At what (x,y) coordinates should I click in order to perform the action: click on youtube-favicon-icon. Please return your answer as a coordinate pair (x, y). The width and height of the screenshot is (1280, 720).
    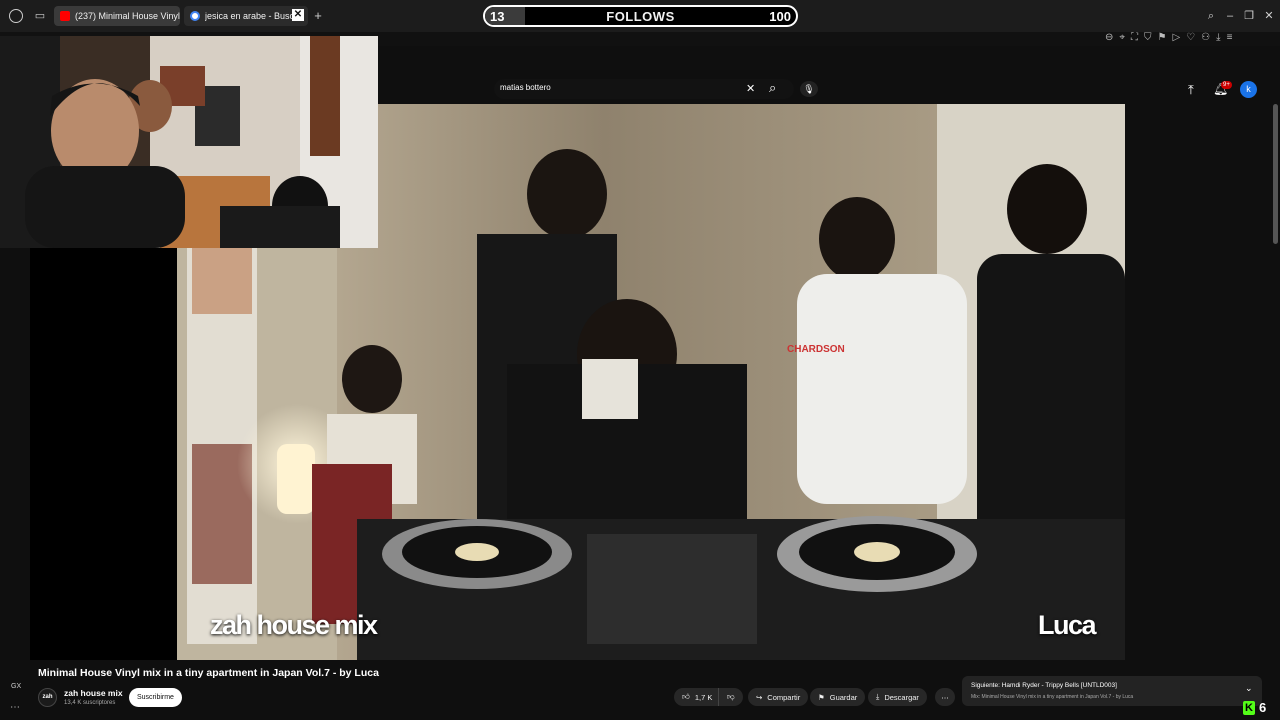
    Looking at the image, I should click on (65, 16).